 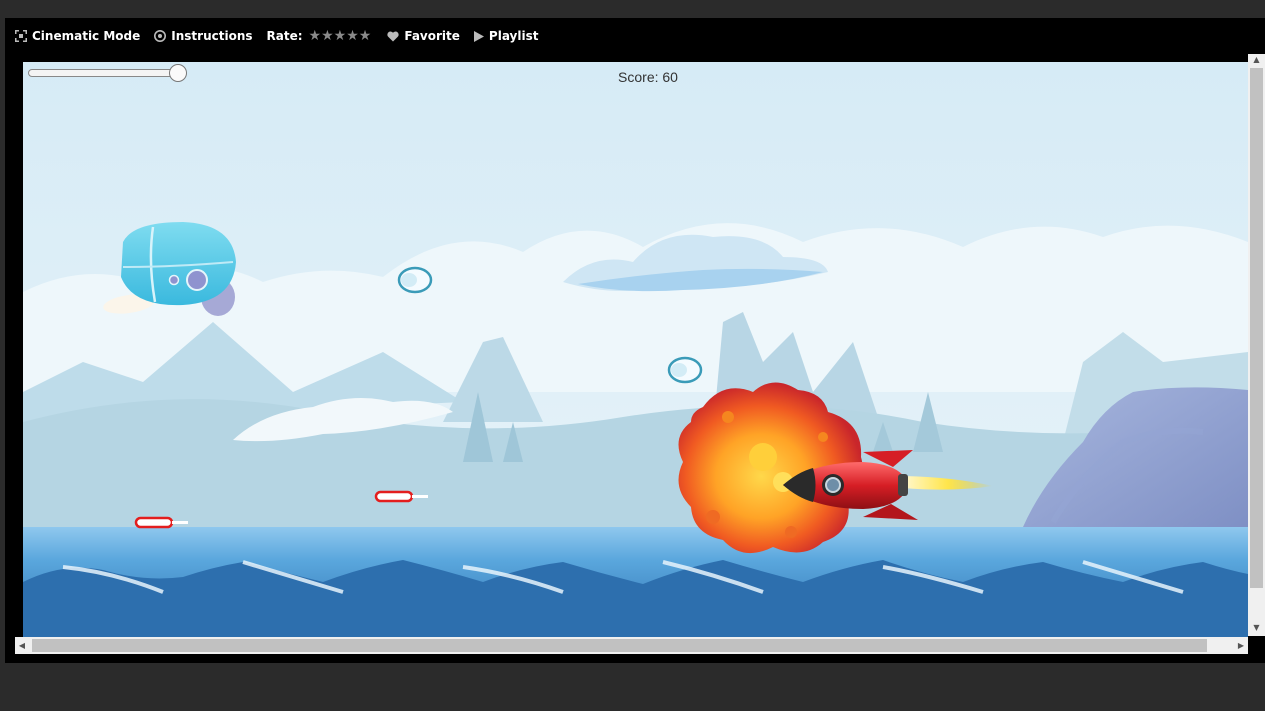 I want to click on cinematic-mode-button: Cinematic Mode, so click(x=77, y=36).